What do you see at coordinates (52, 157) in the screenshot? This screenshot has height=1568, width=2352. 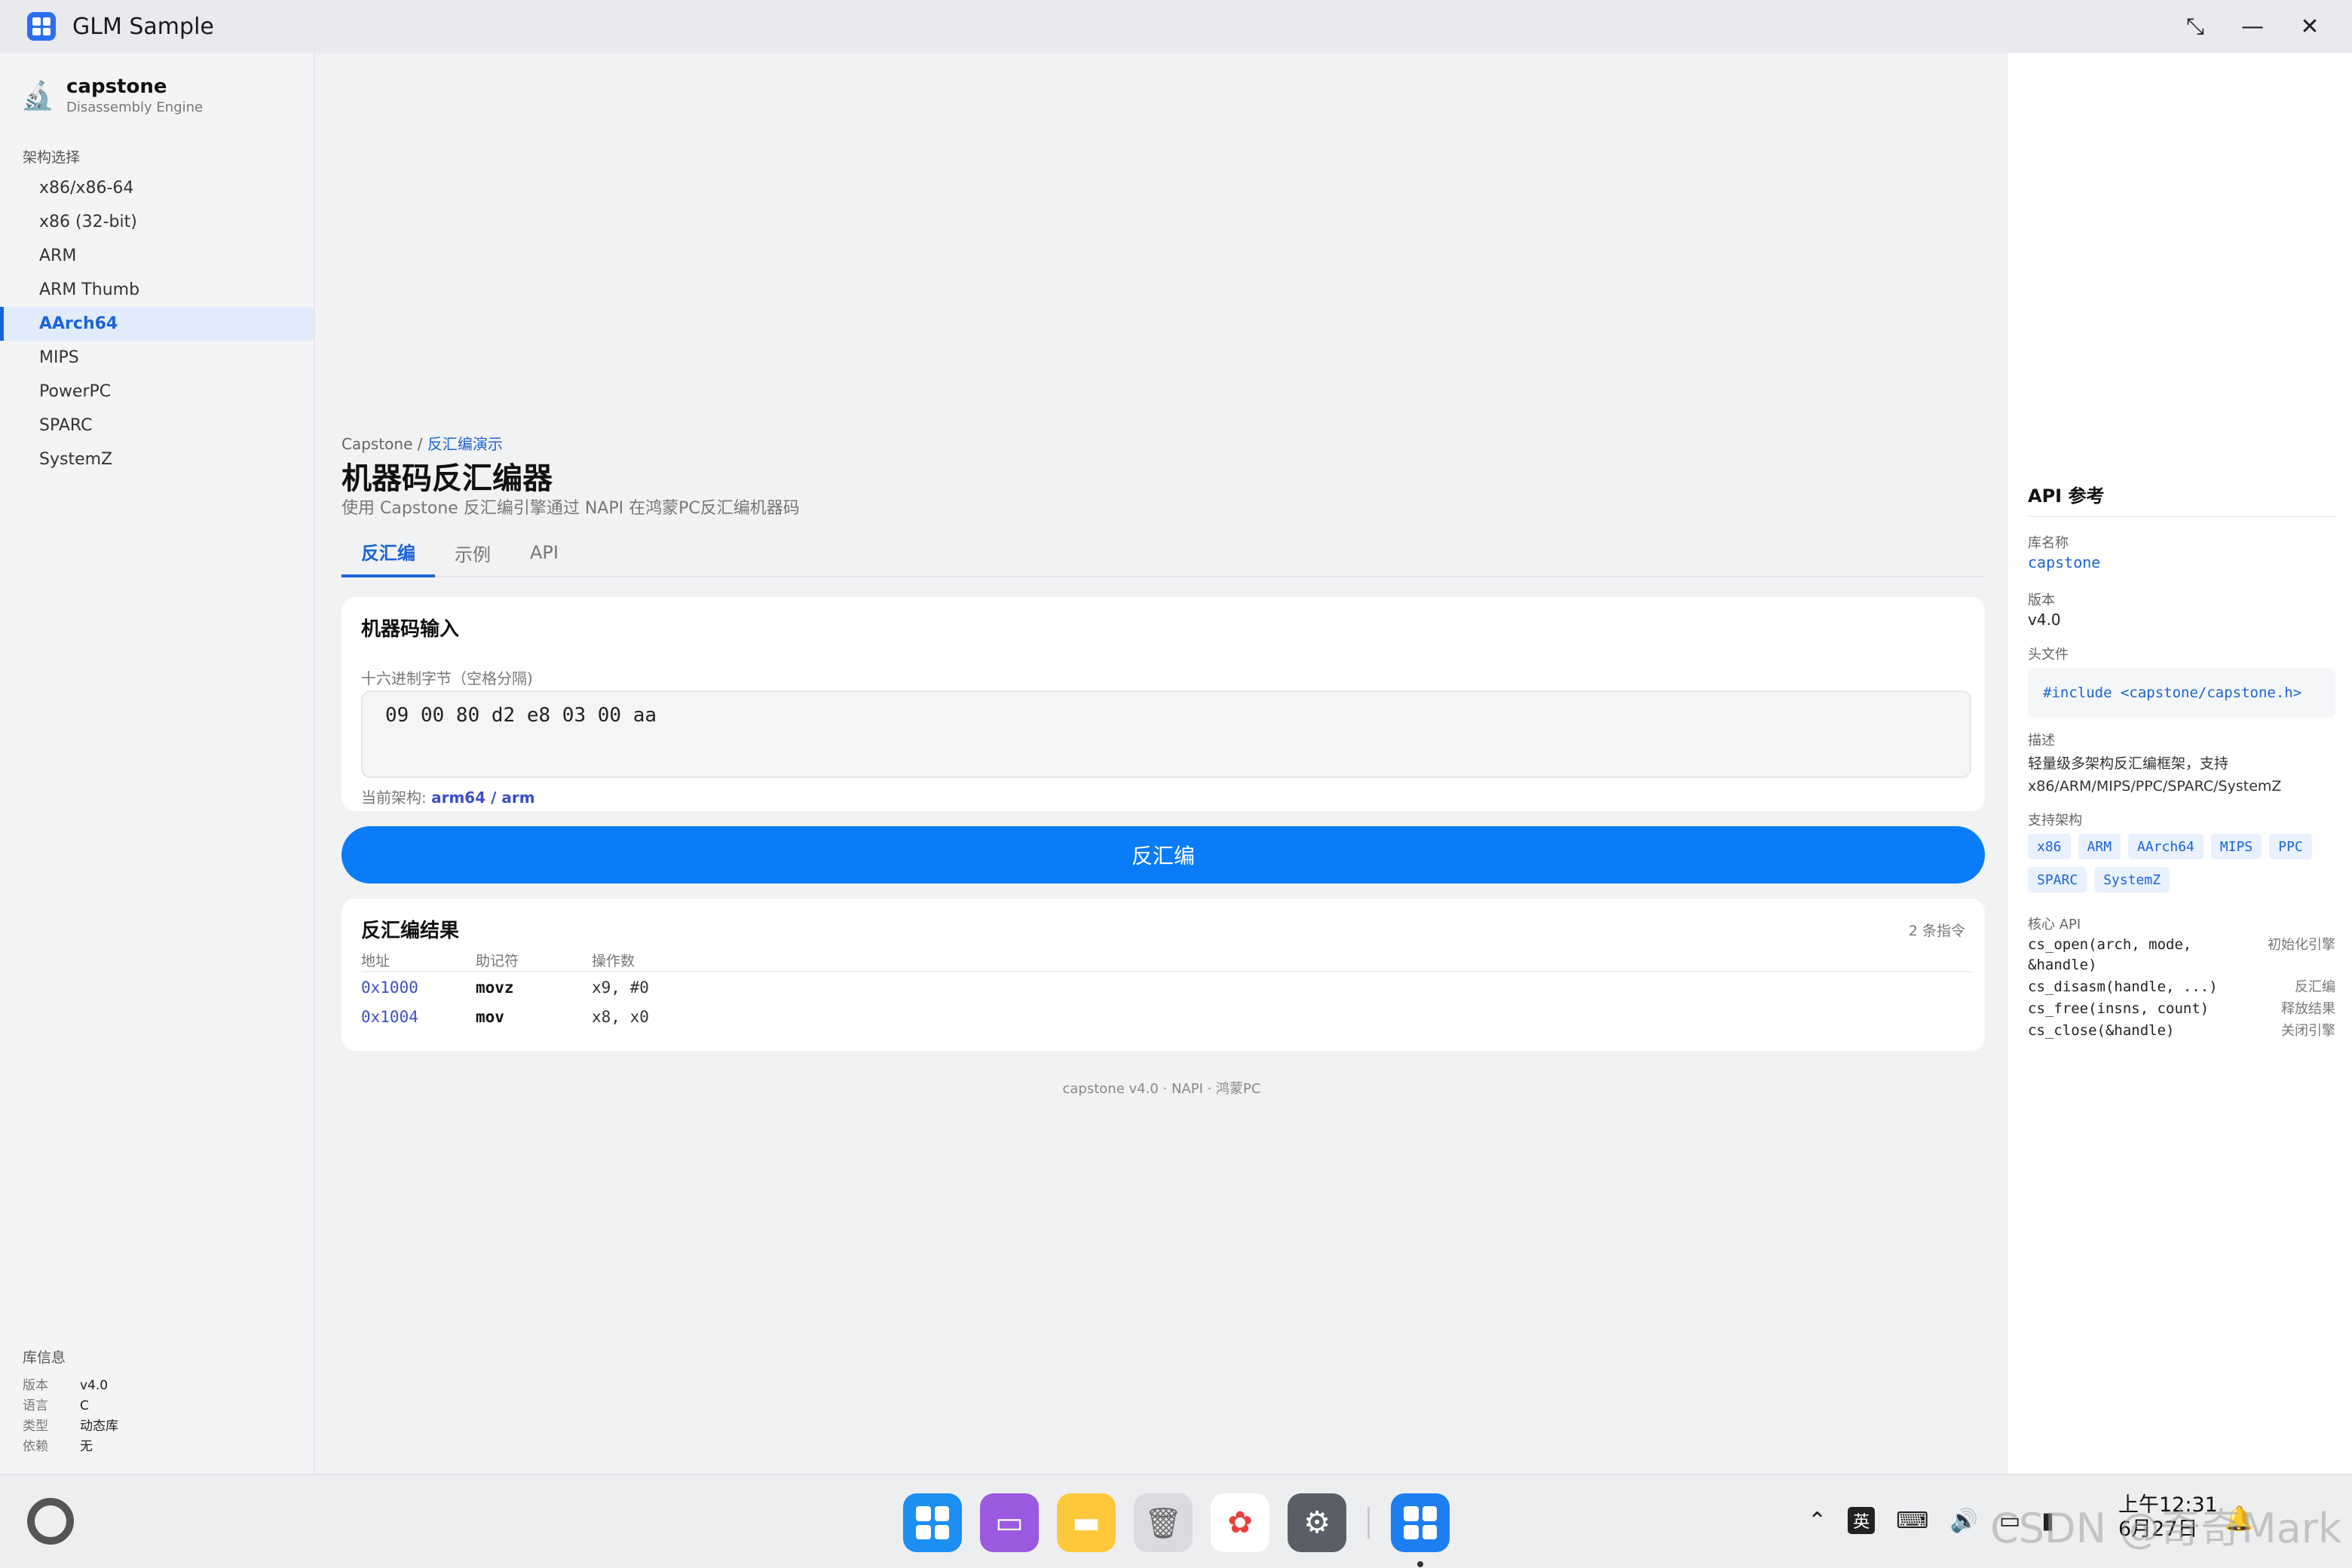 I see `arch-section-label: 架构选择` at bounding box center [52, 157].